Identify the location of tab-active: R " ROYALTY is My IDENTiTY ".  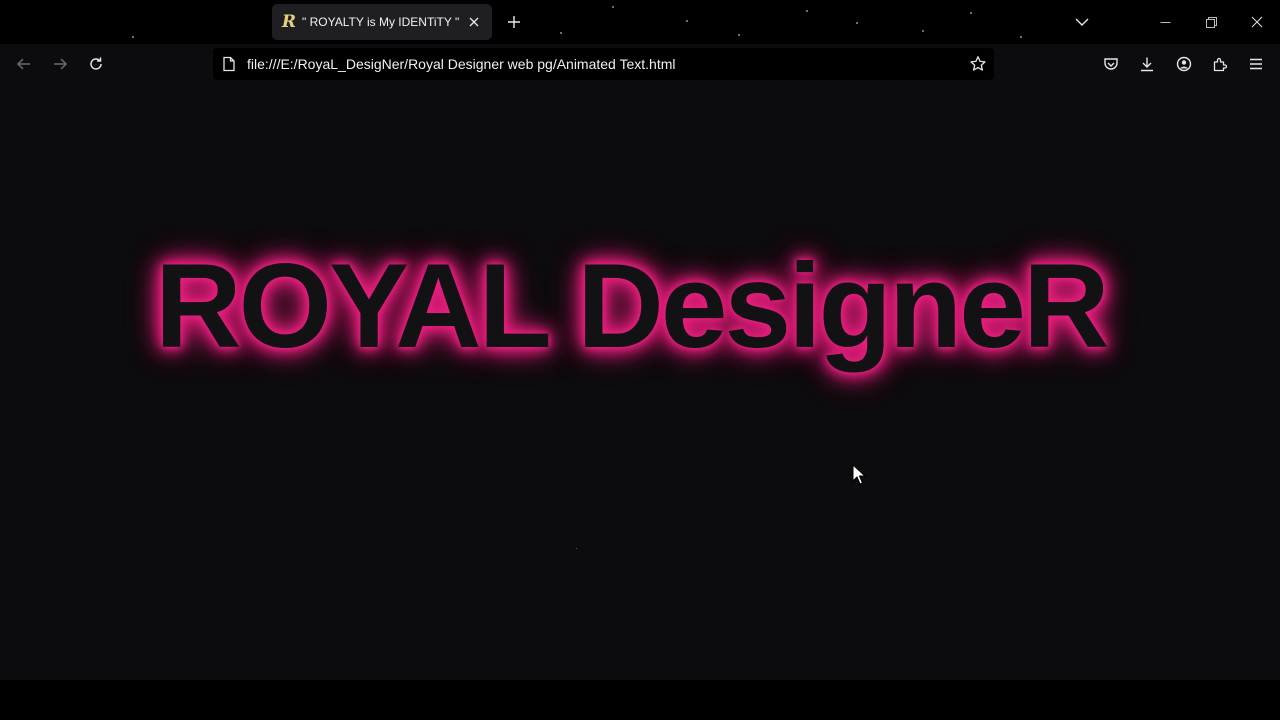
(382, 22).